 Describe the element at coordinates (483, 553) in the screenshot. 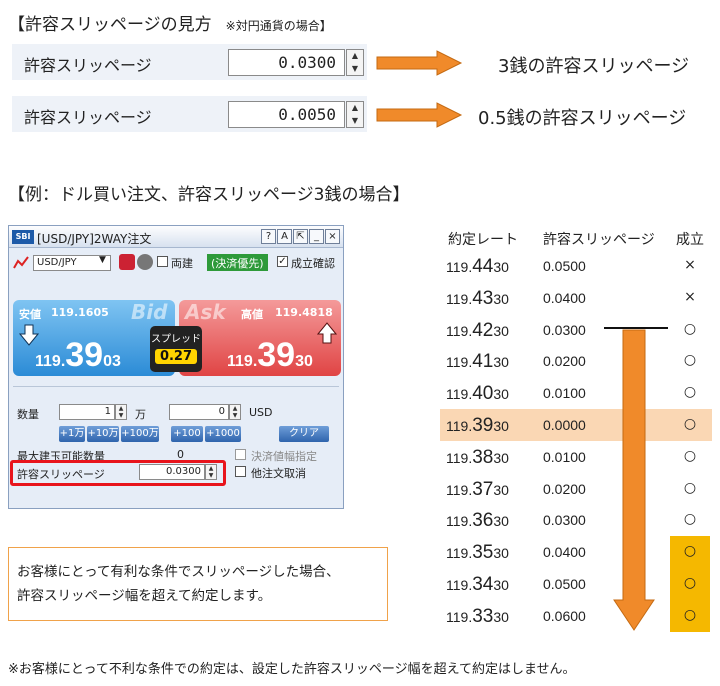

I see `rate-big: 35` at that location.